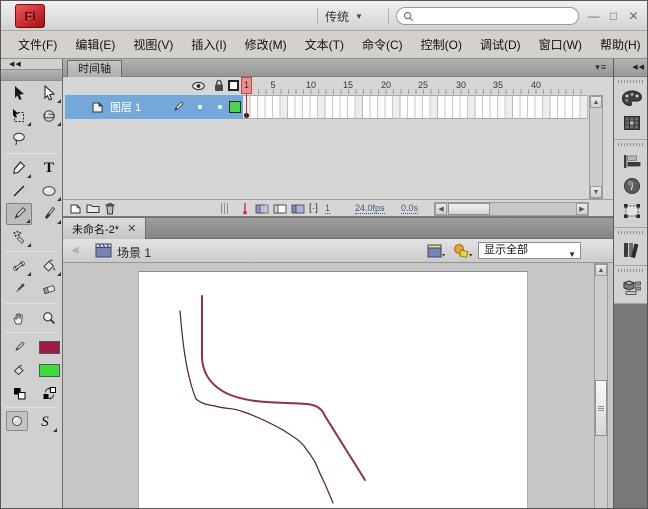 This screenshot has width=648, height=509. I want to click on menu-edit: 编辑(E), so click(95, 45).